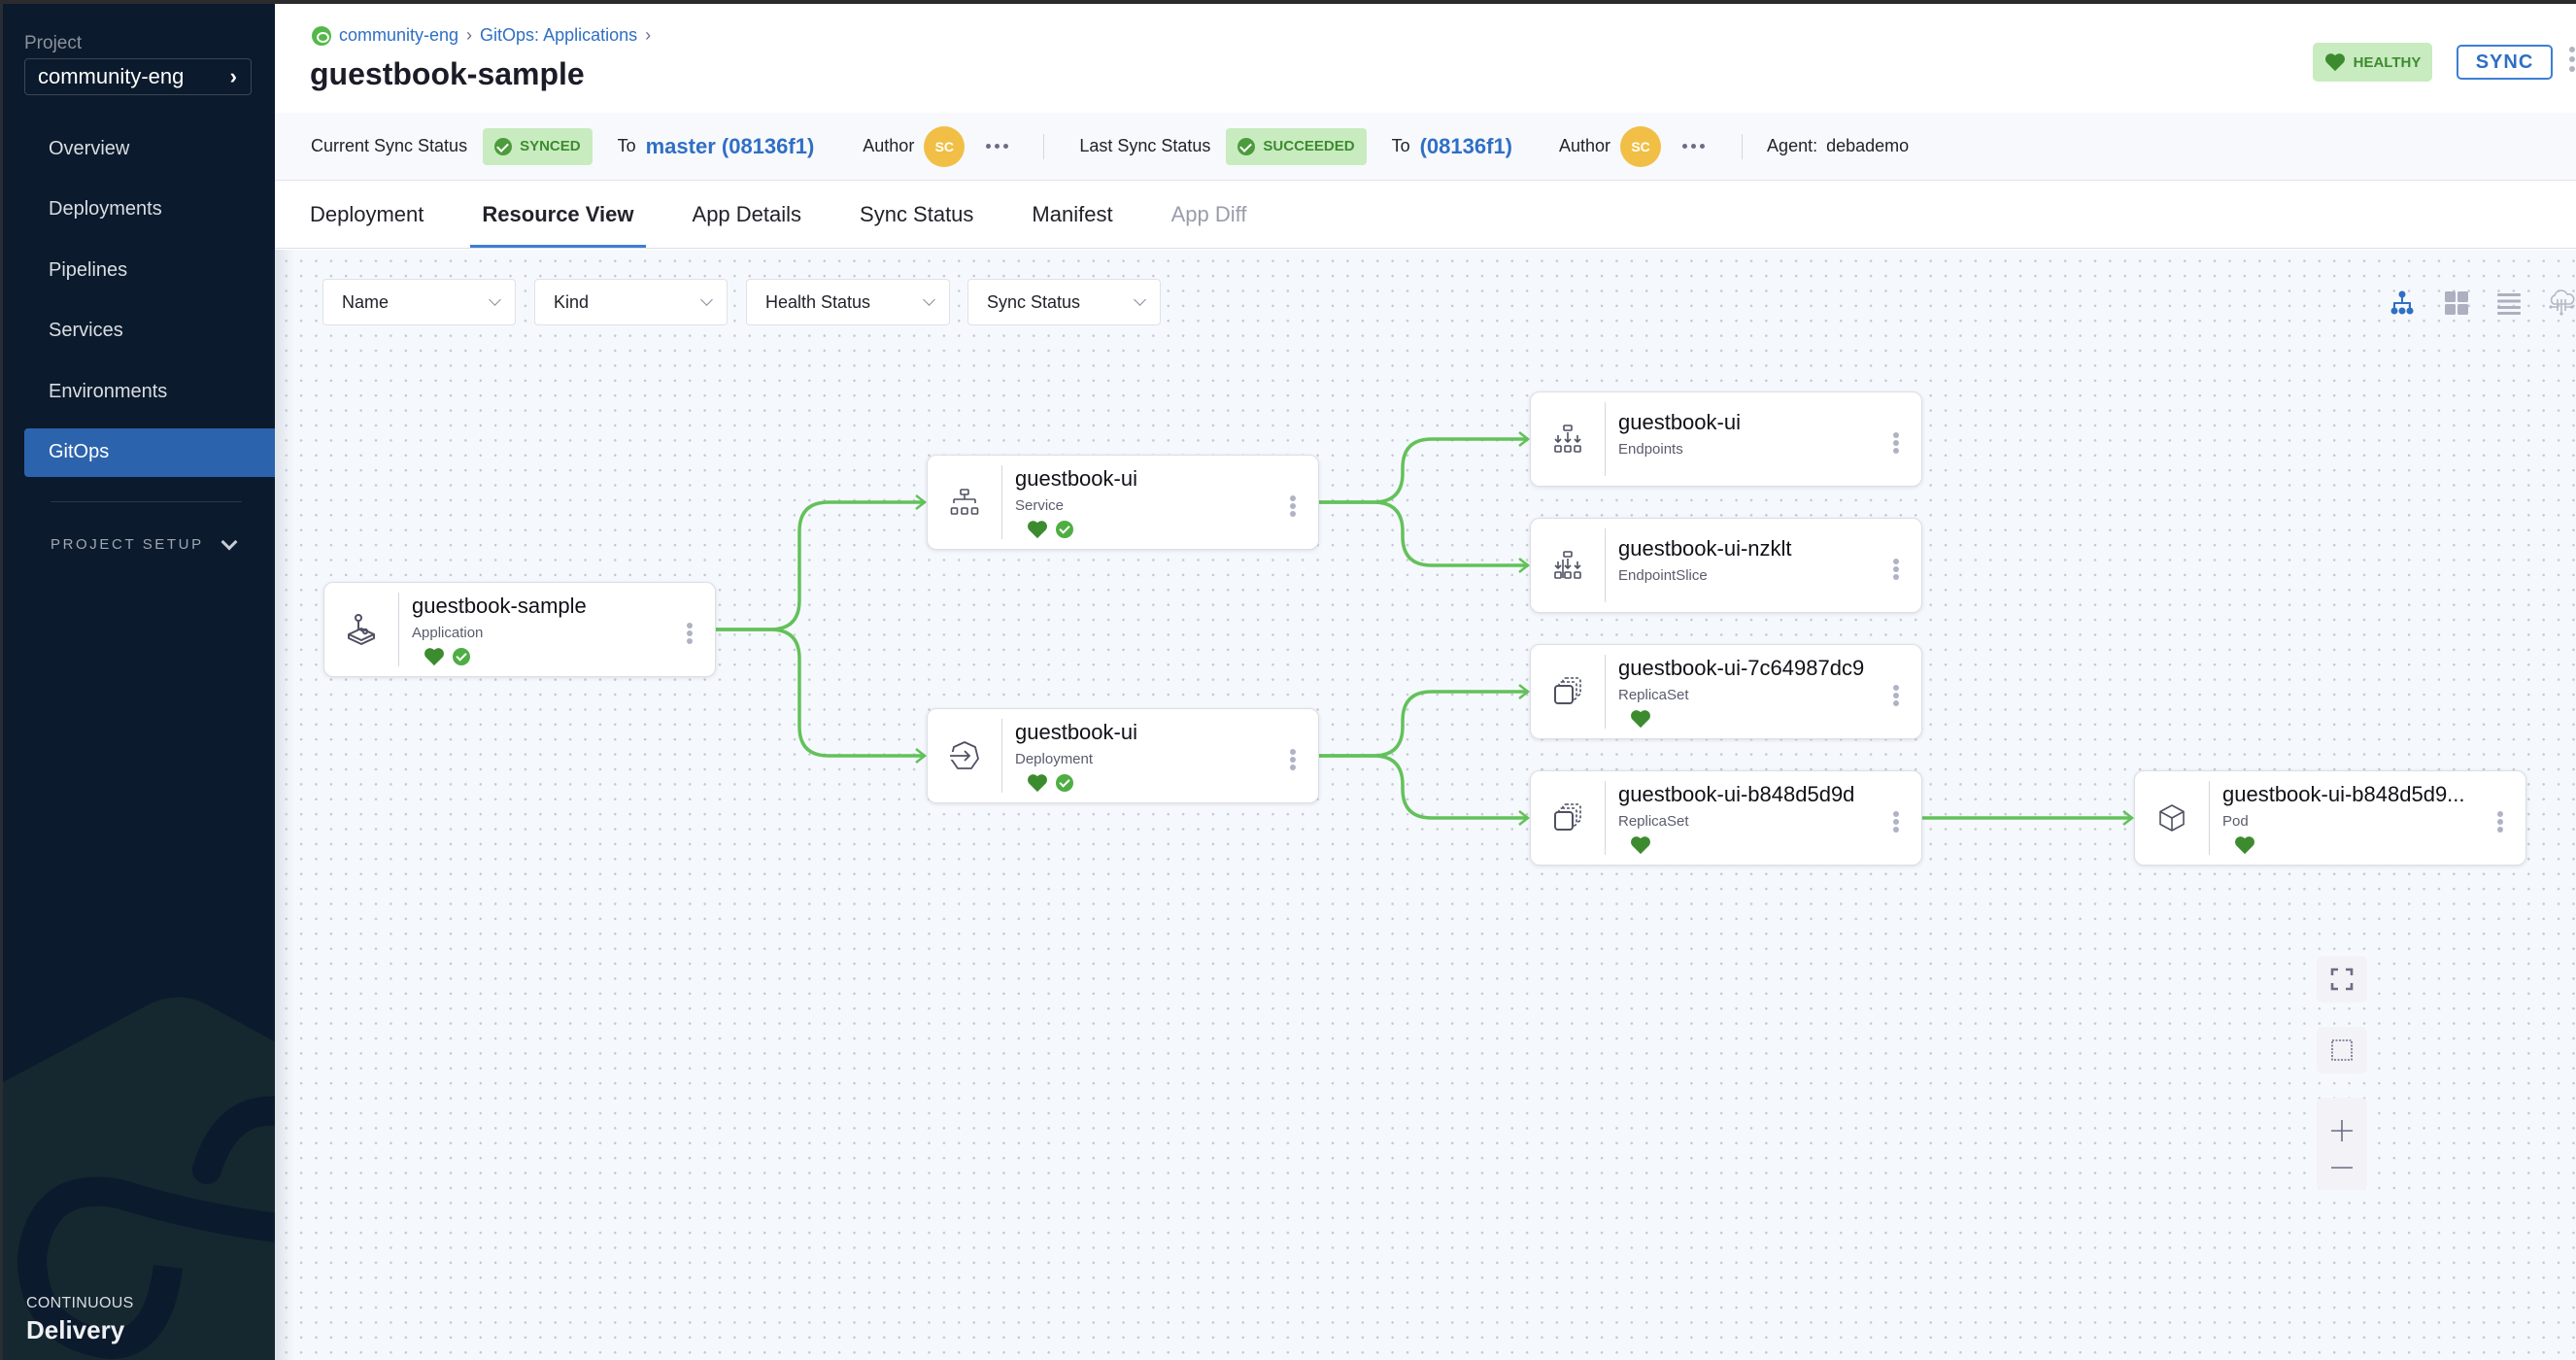  I want to click on resource-node-endpointslice: guestbook-ui-nzklt EndpointSlice, so click(1726, 565).